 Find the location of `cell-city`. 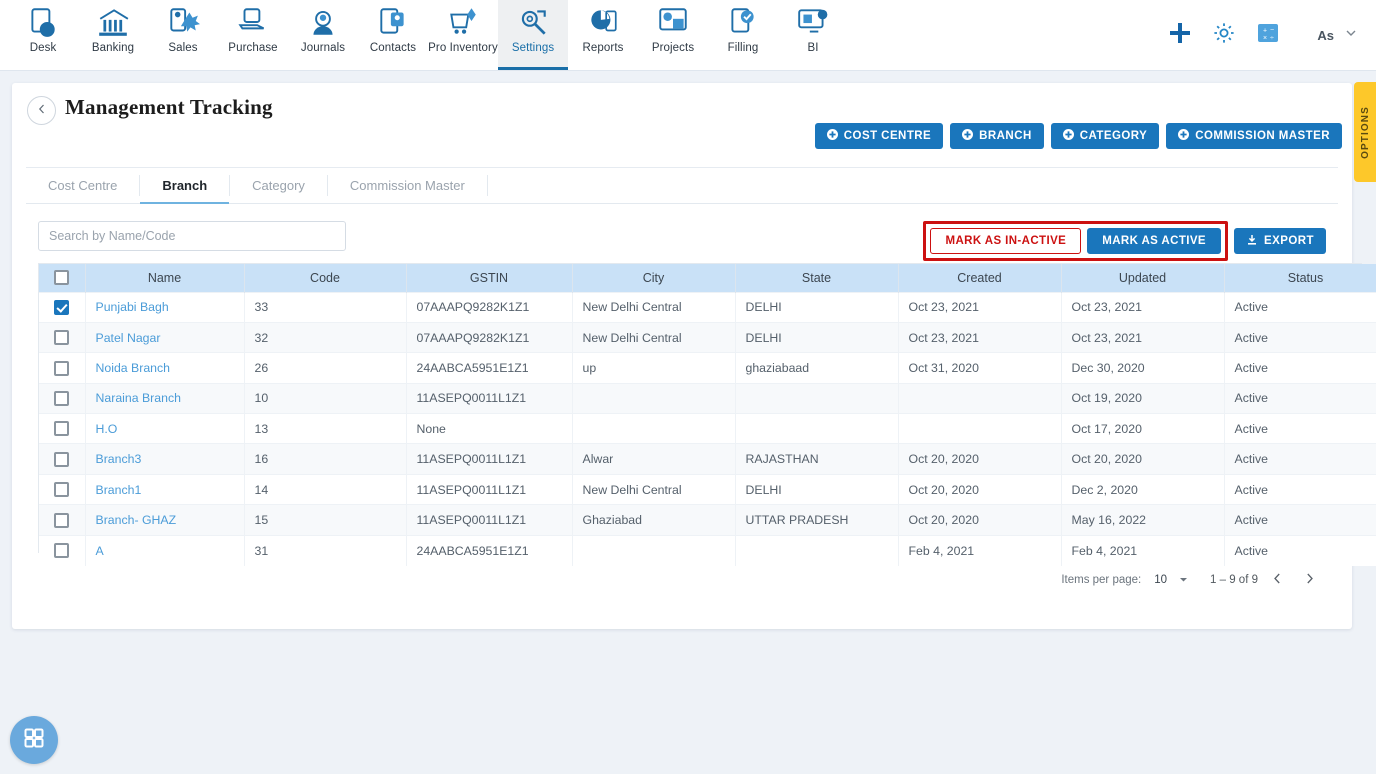

cell-city is located at coordinates (654, 550).